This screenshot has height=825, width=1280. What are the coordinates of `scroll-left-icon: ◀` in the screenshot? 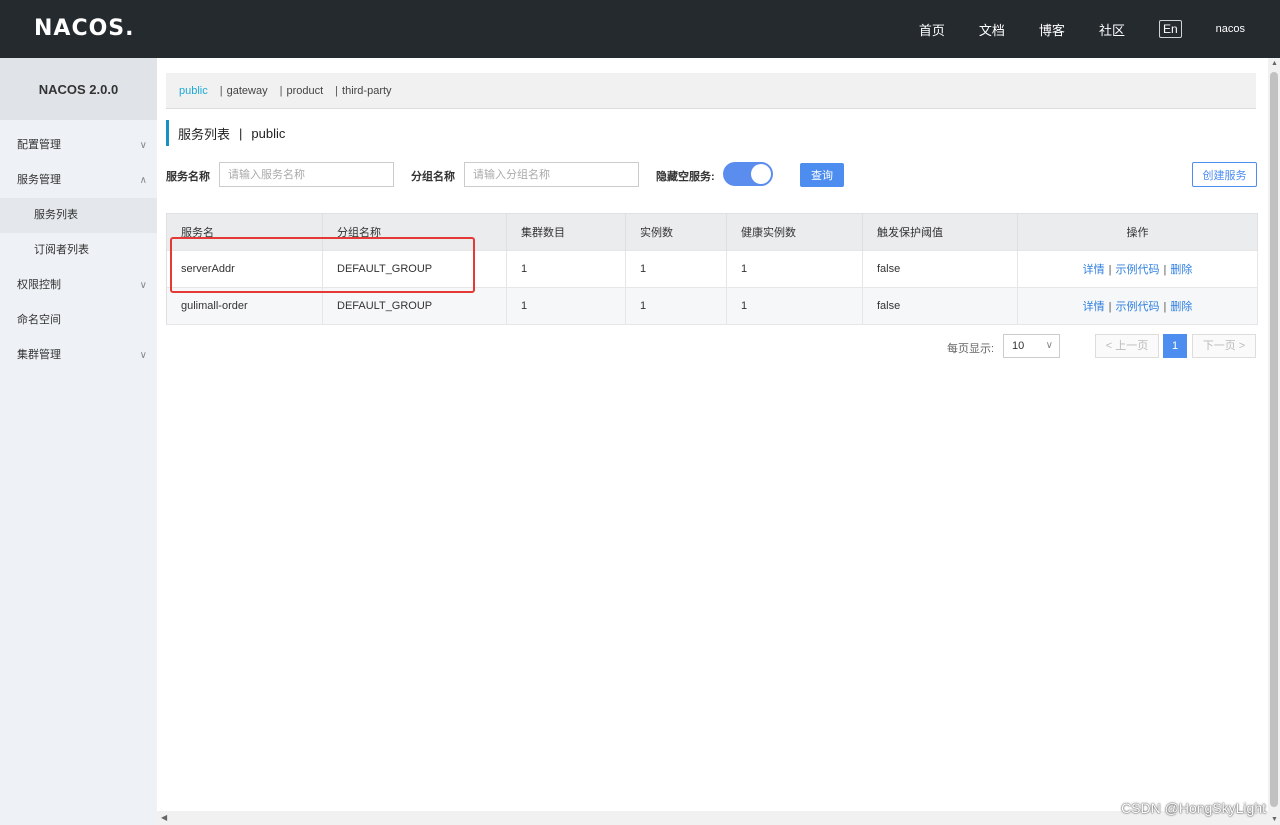 It's located at (164, 817).